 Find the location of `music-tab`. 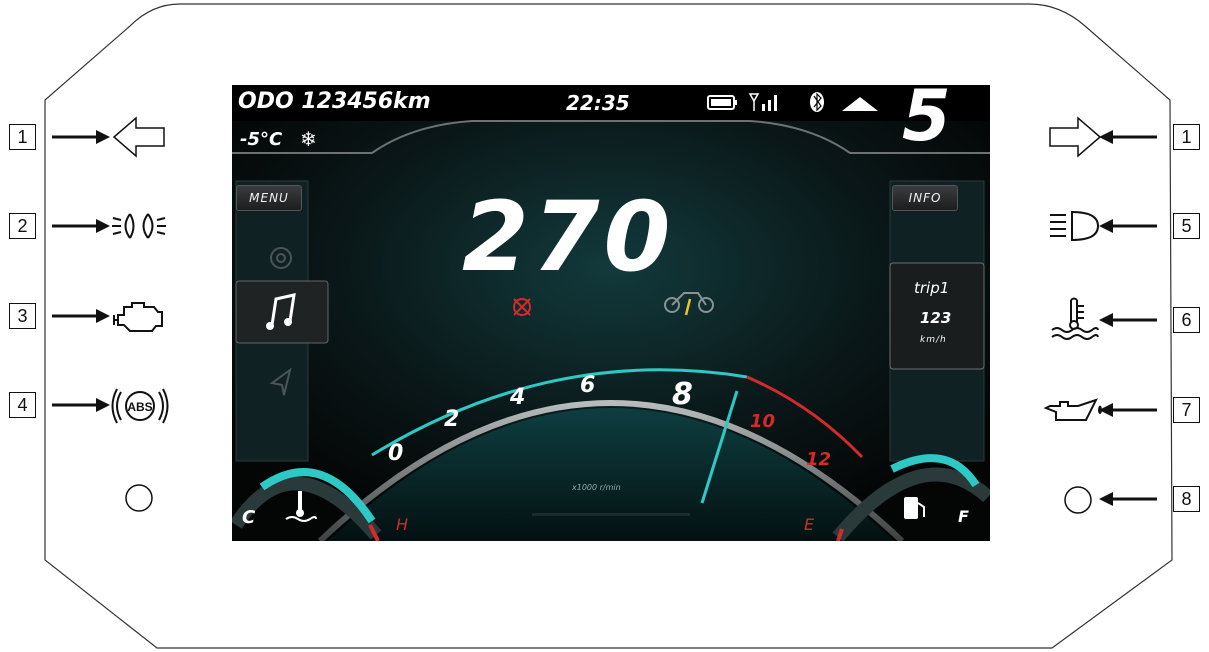

music-tab is located at coordinates (282, 312).